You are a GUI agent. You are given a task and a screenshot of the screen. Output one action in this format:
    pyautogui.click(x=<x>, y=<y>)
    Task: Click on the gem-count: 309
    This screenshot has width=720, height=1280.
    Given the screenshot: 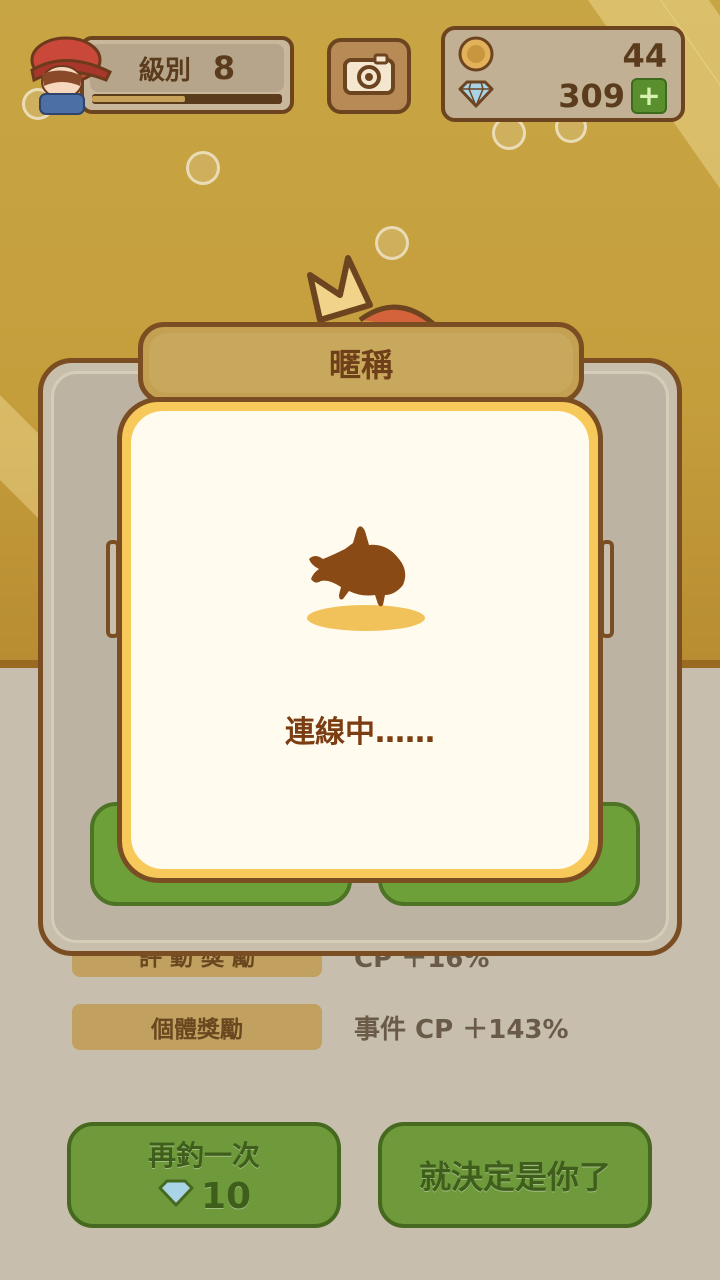 What is the action you would take?
    pyautogui.click(x=591, y=96)
    